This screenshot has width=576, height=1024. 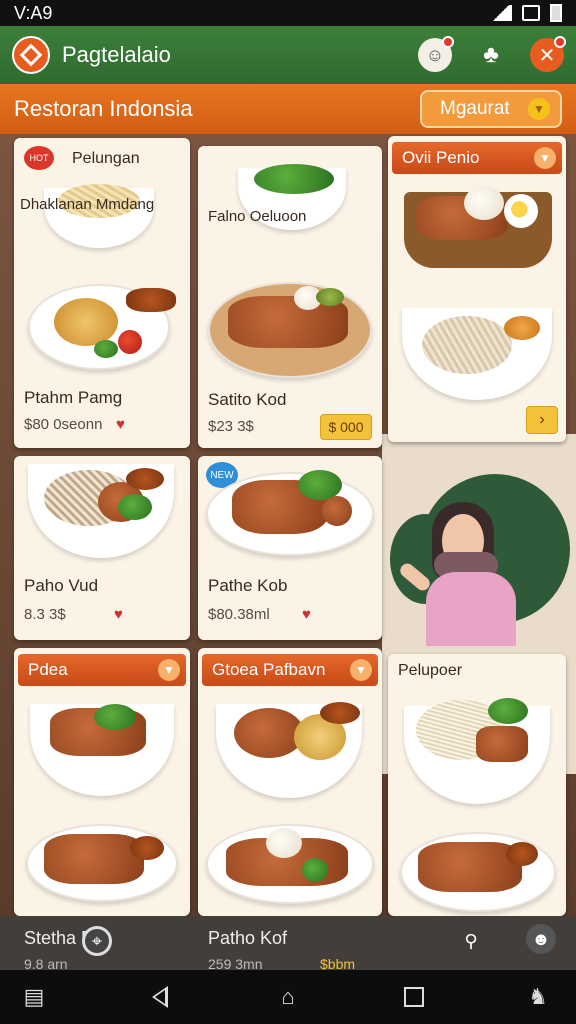 What do you see at coordinates (491, 55) in the screenshot?
I see `person-icon: ♣` at bounding box center [491, 55].